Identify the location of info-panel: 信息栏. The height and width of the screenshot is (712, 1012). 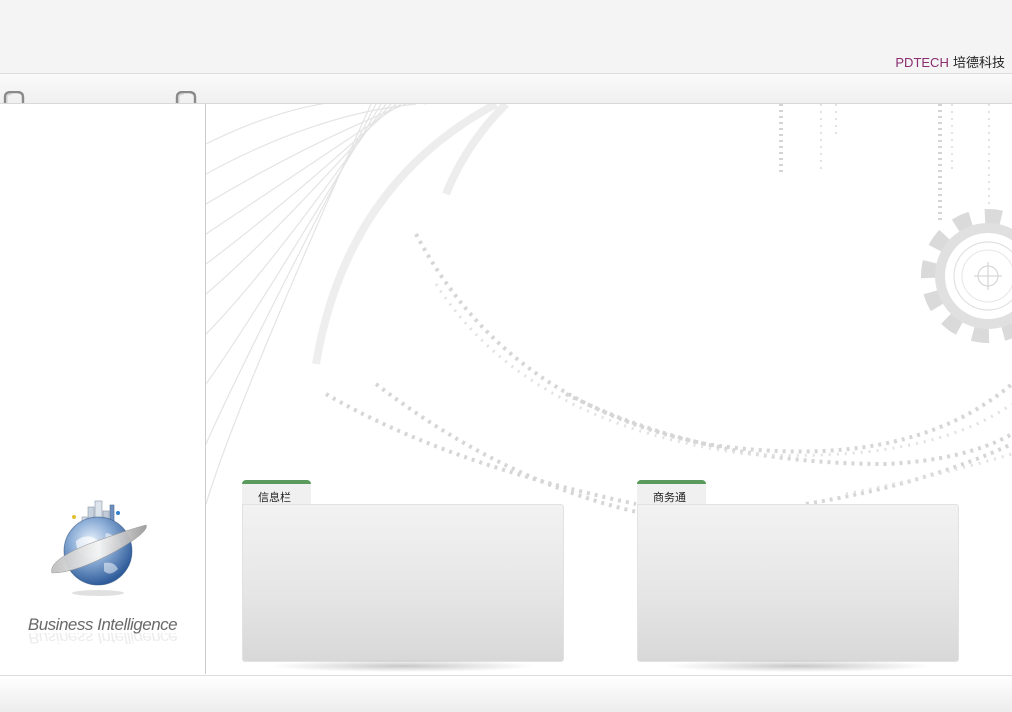
(403, 576).